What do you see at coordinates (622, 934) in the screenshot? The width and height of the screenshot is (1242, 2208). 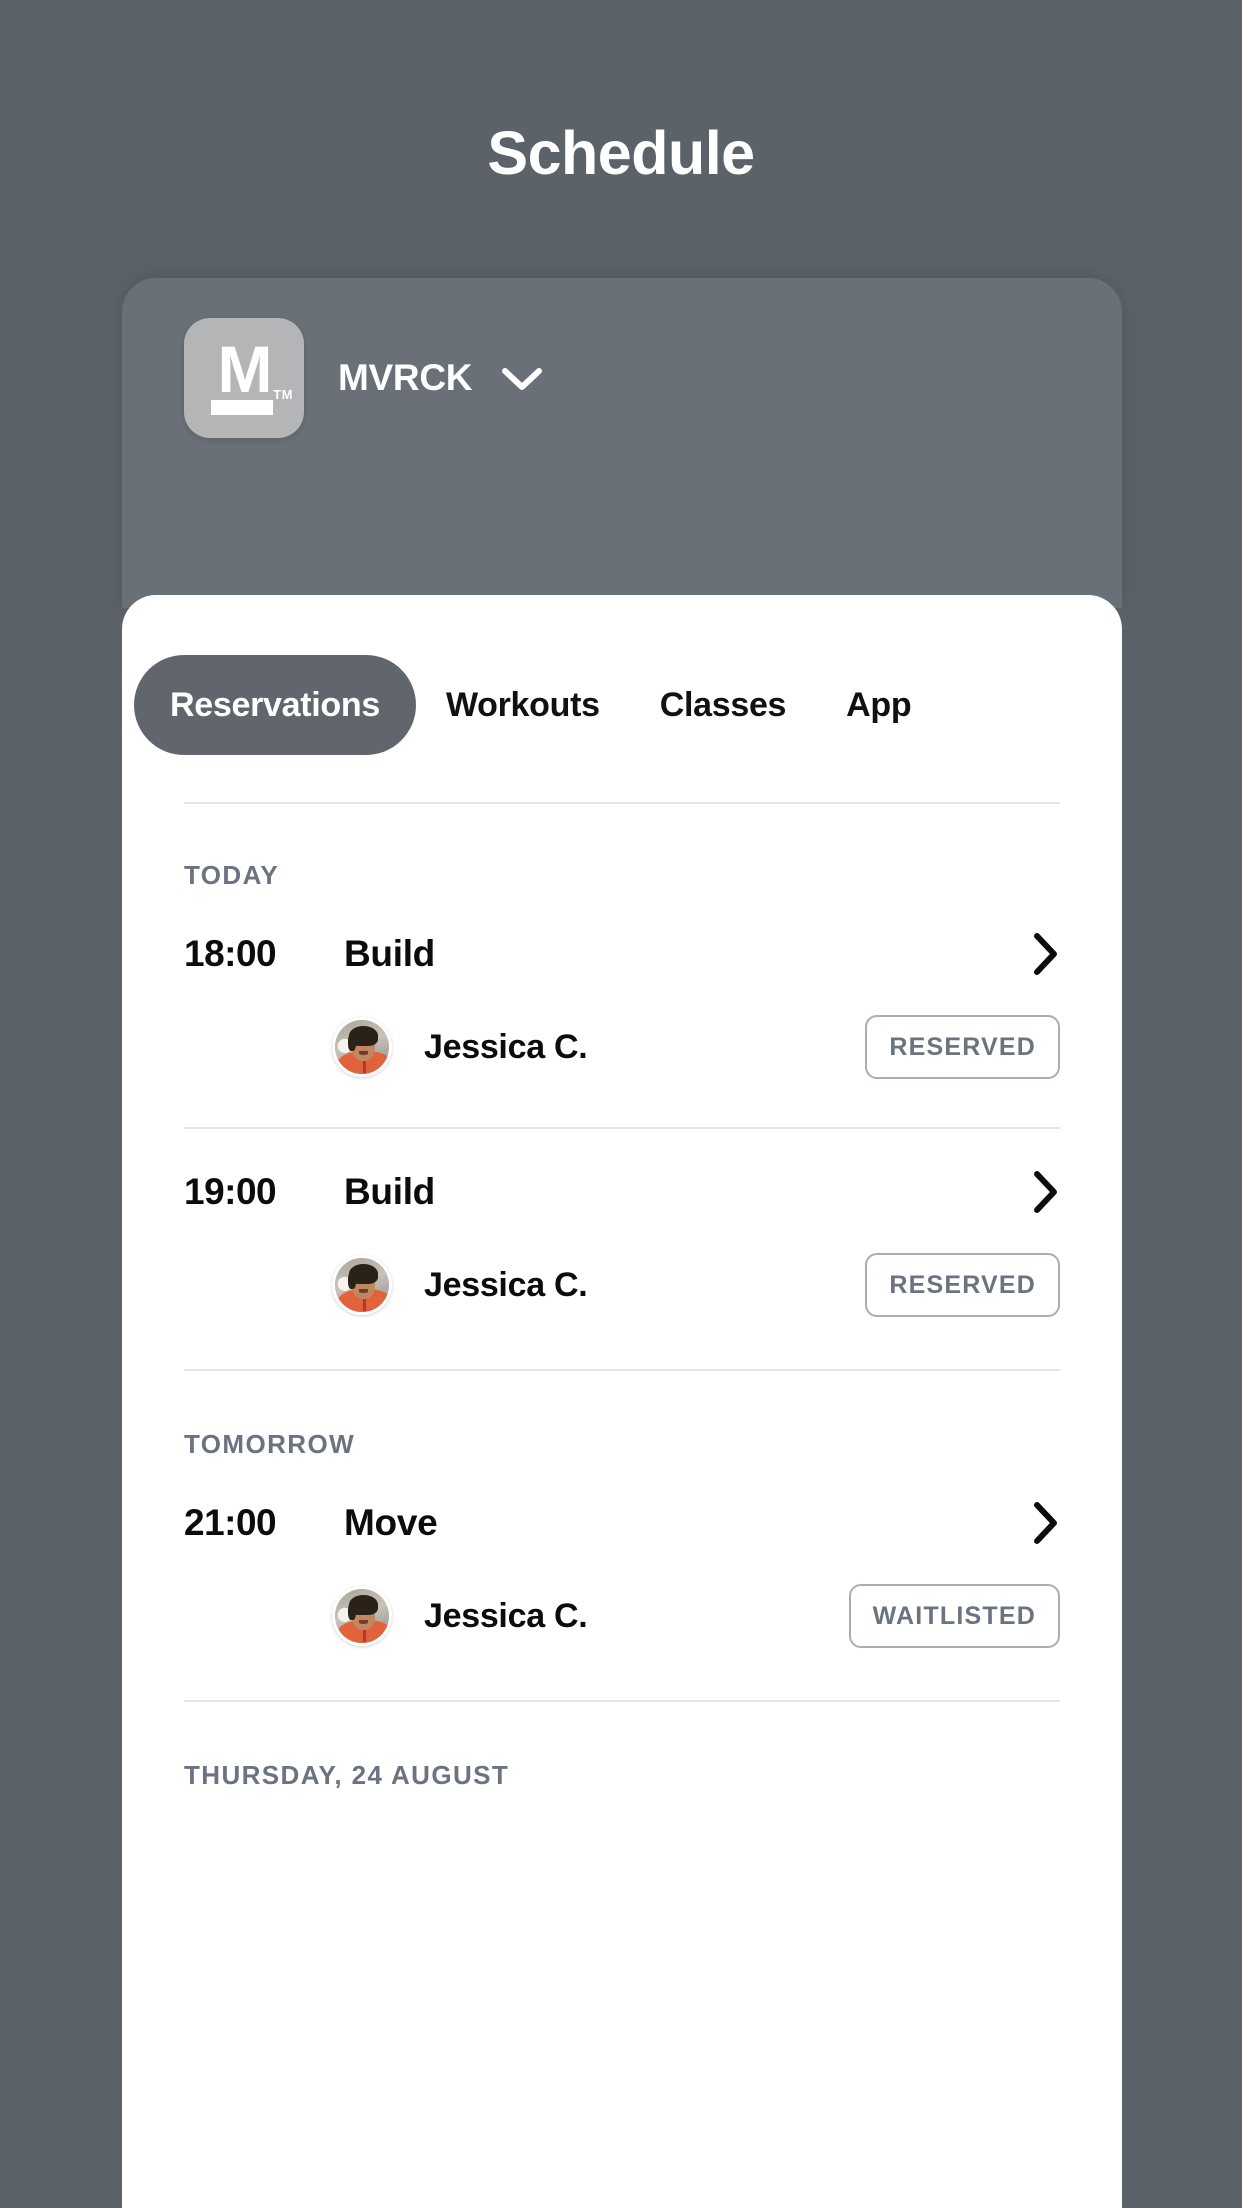 I see `class-row: 18:00 Build` at bounding box center [622, 934].